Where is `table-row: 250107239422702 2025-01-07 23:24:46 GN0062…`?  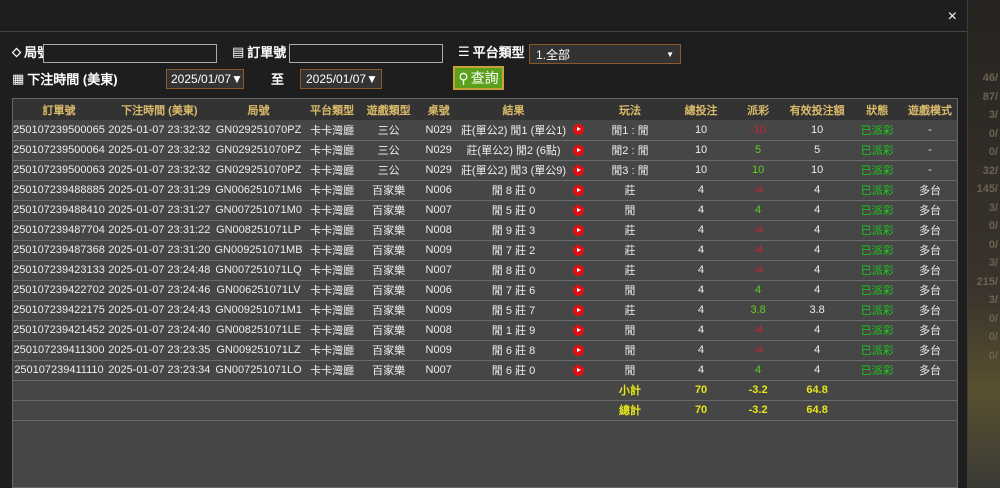 table-row: 250107239422702 2025-01-07 23:24:46 GN0062… is located at coordinates (485, 290).